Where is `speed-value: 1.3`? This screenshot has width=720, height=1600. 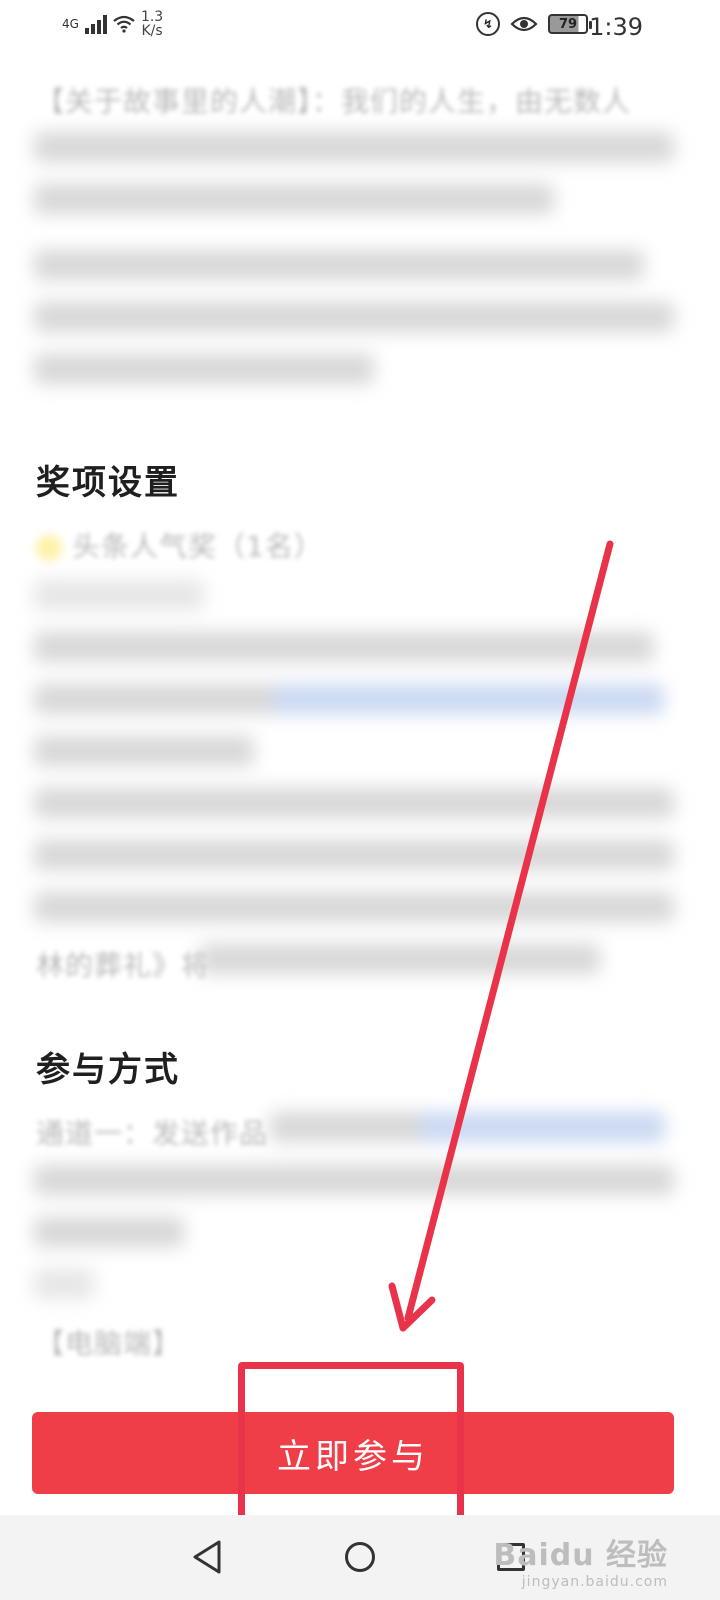
speed-value: 1.3 is located at coordinates (152, 17).